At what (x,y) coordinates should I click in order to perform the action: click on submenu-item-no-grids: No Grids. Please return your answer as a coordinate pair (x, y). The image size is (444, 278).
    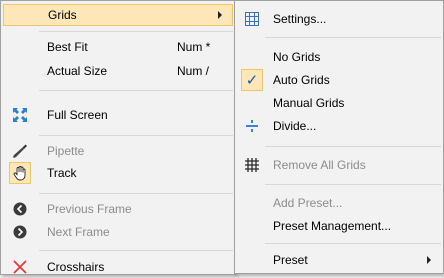
    Looking at the image, I should click on (339, 57).